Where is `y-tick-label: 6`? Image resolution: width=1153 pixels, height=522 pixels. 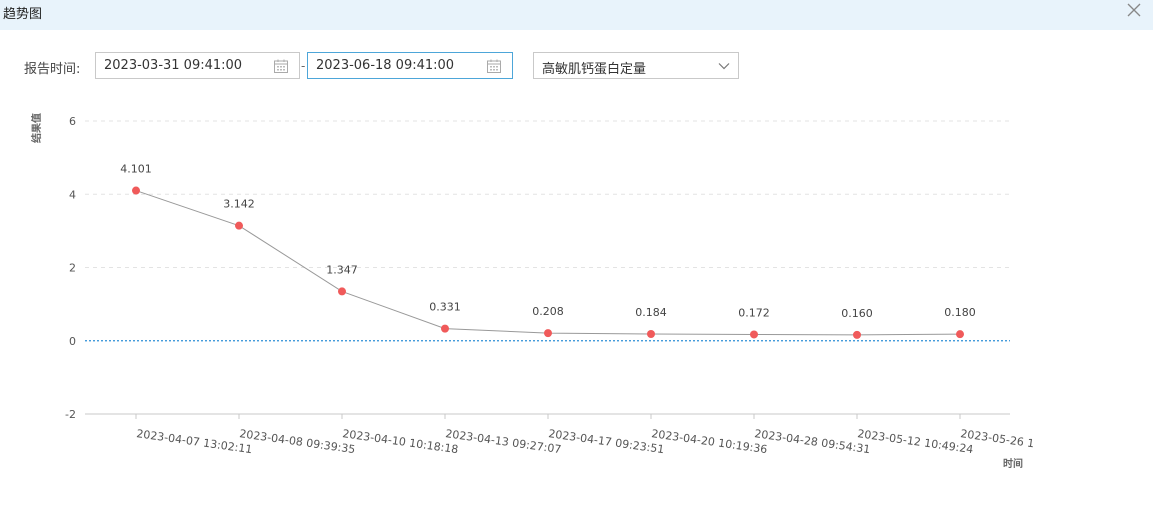
y-tick-label: 6 is located at coordinates (72, 121).